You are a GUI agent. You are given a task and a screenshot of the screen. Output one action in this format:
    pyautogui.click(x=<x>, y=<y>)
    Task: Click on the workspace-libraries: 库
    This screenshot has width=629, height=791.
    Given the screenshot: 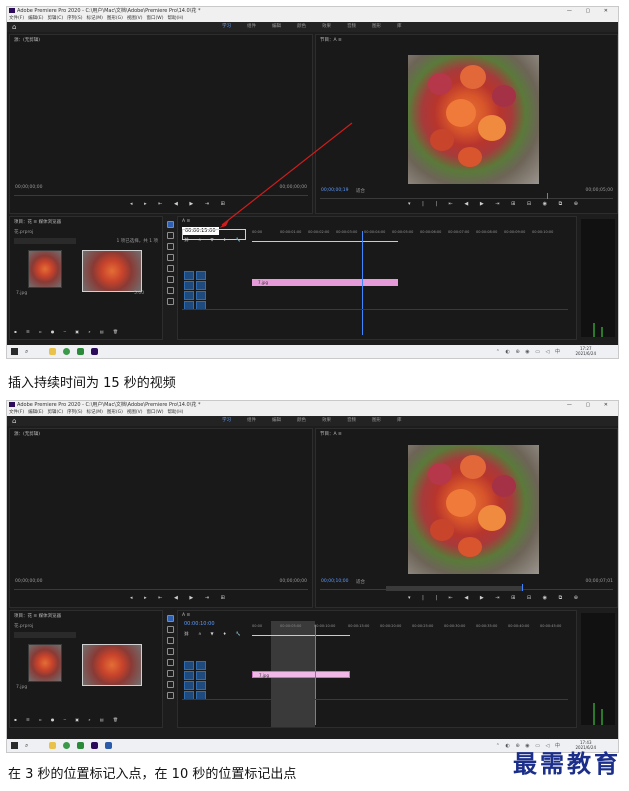 What is the action you would take?
    pyautogui.click(x=399, y=420)
    